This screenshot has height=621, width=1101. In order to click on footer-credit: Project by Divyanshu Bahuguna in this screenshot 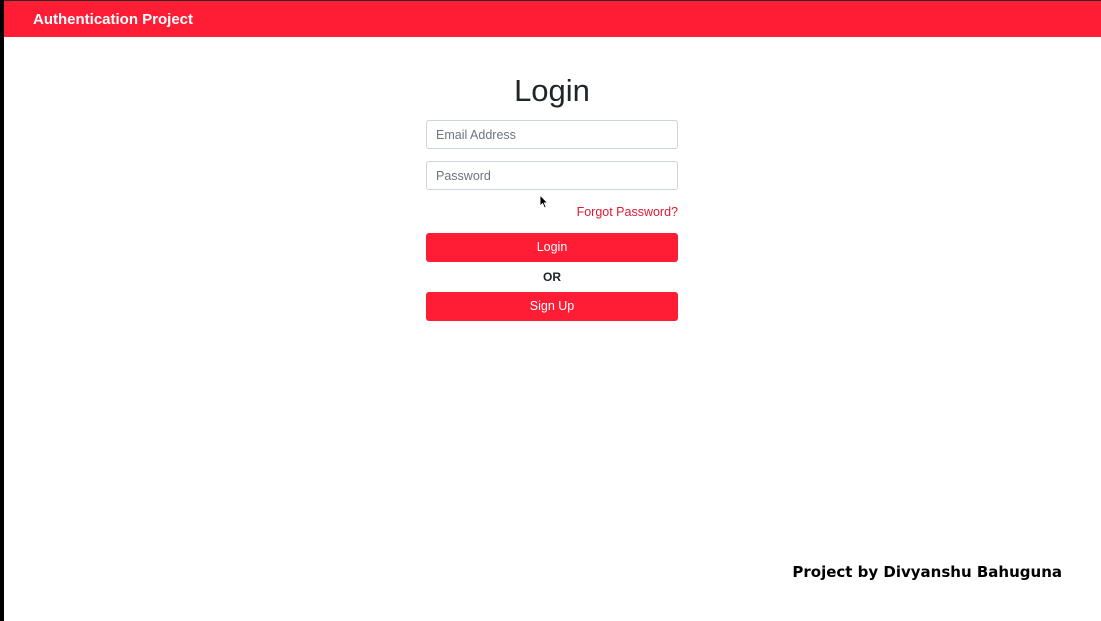, I will do `click(927, 572)`.